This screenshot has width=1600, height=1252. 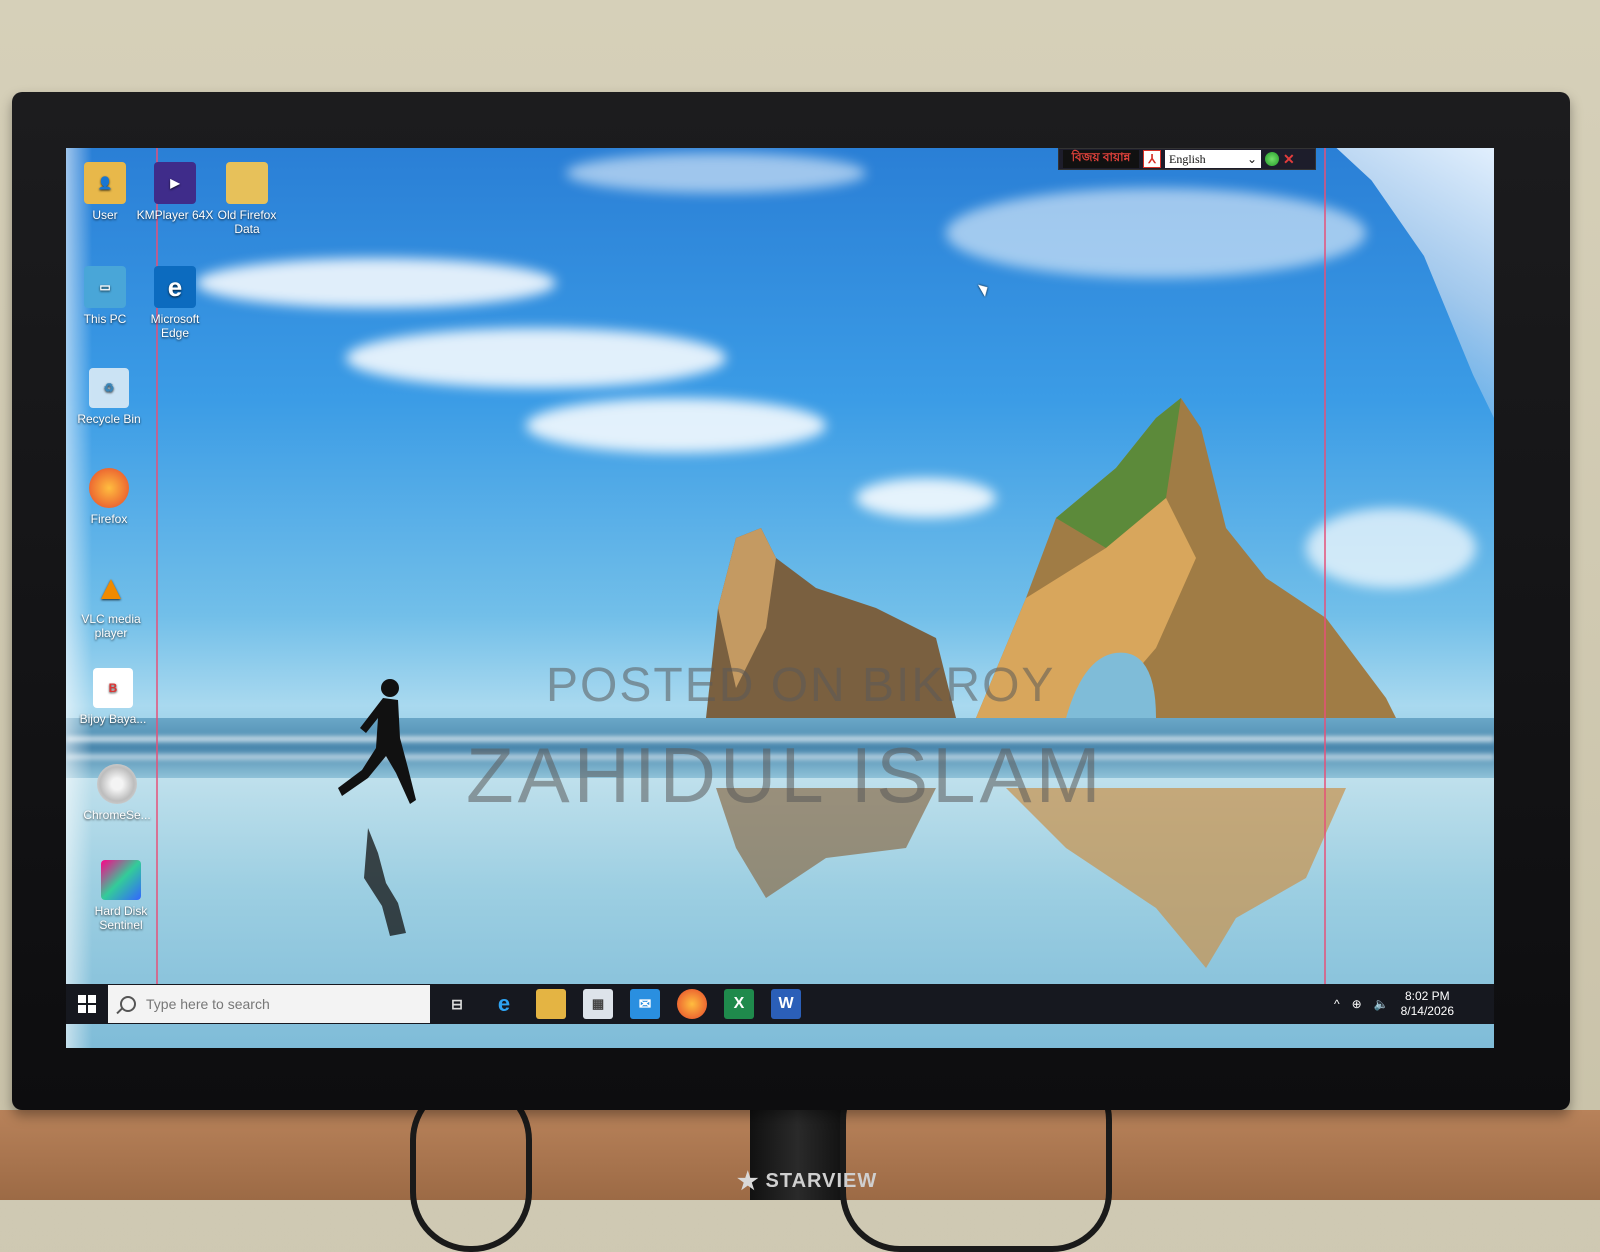 I want to click on search-placeholder: Type here to search, so click(x=208, y=1004).